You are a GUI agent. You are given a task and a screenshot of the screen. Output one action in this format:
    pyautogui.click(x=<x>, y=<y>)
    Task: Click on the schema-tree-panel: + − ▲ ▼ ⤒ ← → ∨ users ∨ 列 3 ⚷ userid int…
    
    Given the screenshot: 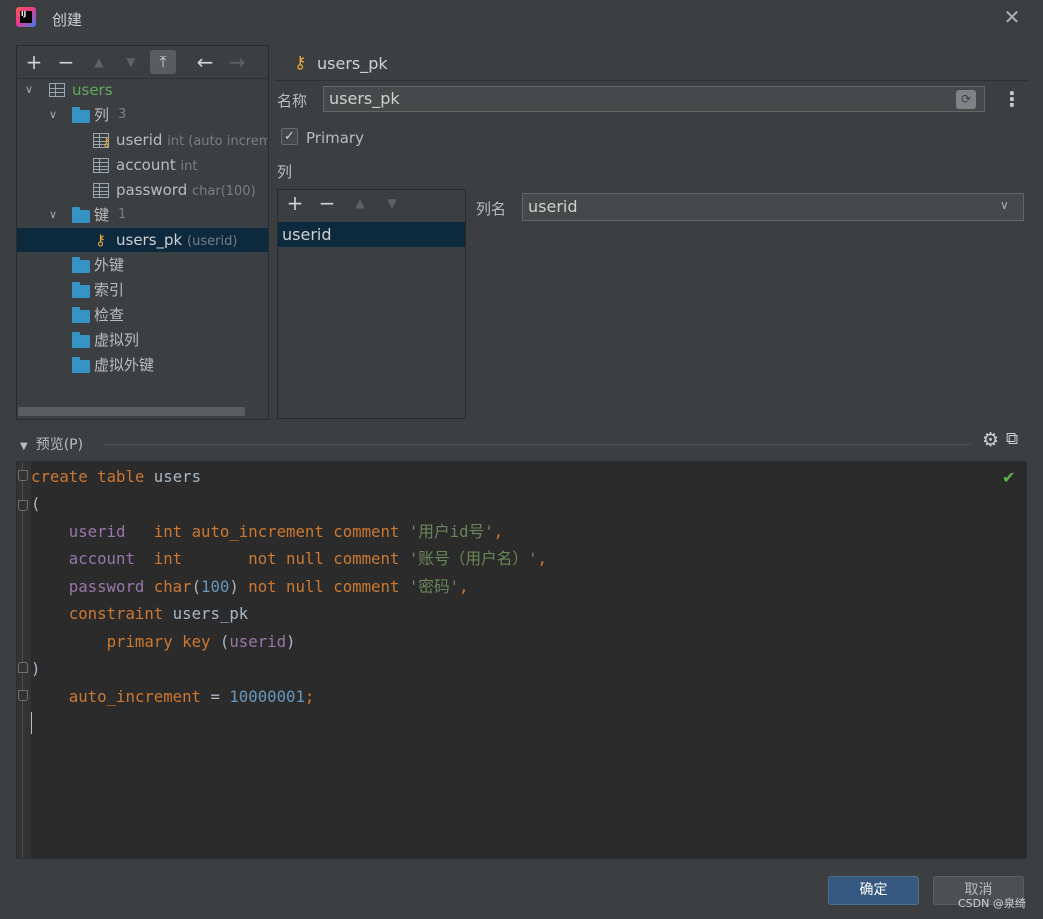 What is the action you would take?
    pyautogui.click(x=142, y=232)
    